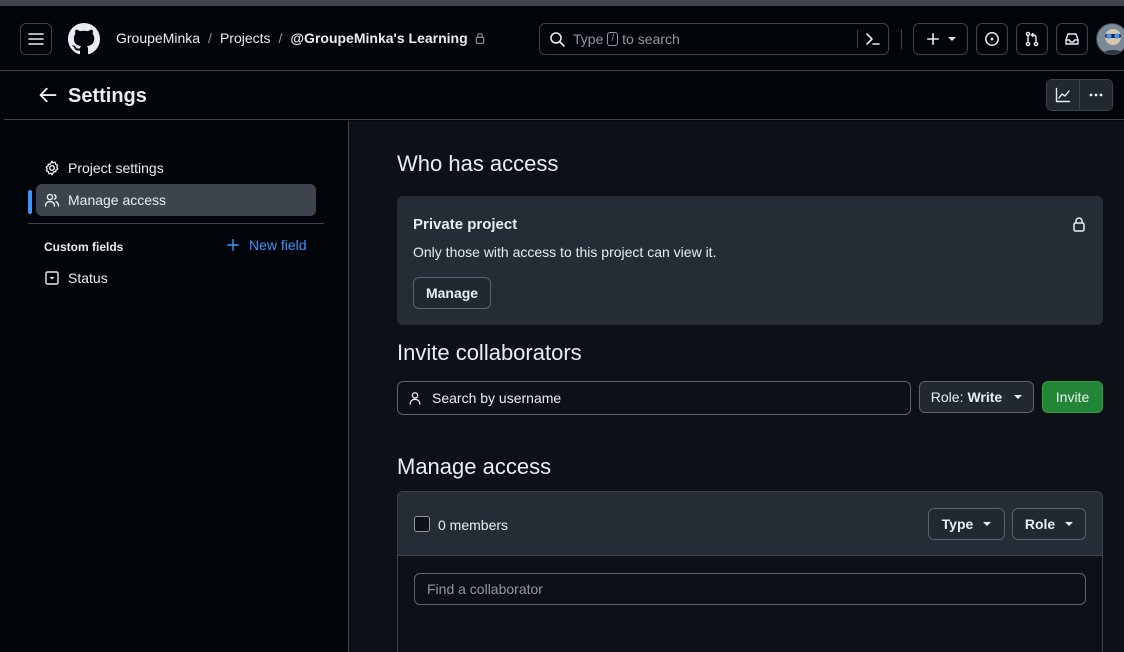 This screenshot has height=652, width=1124. What do you see at coordinates (48, 95) in the screenshot?
I see `arrow-left-icon` at bounding box center [48, 95].